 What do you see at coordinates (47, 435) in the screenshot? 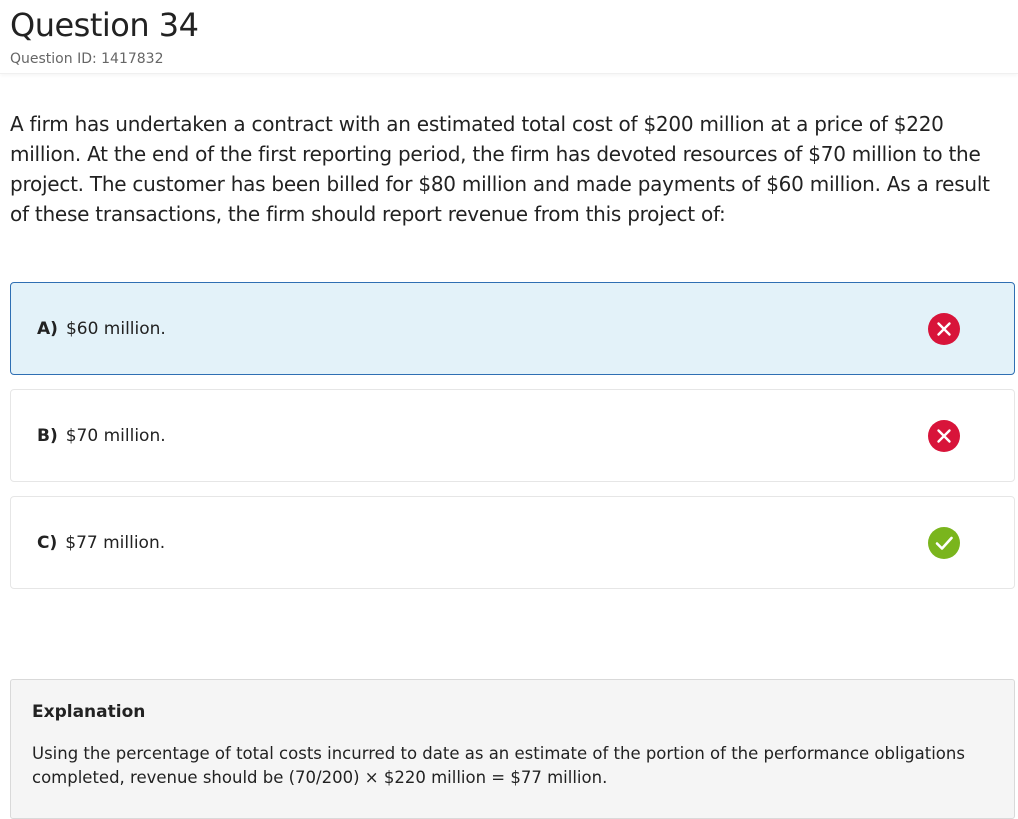
I see `choice-letter: B)` at bounding box center [47, 435].